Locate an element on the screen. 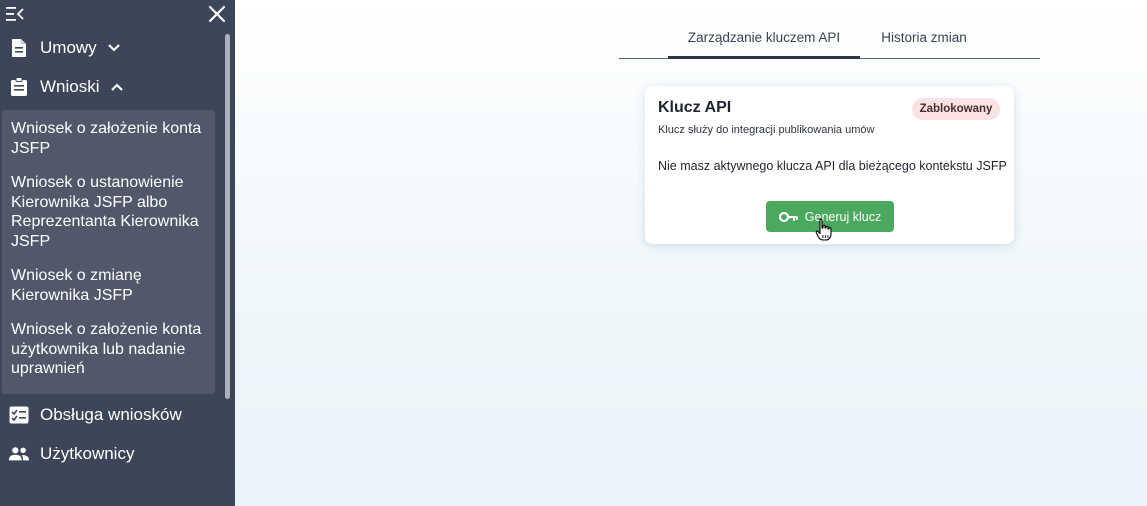 The height and width of the screenshot is (506, 1147). tab-bar: Zarządzanie kluczem API Historia zmian is located at coordinates (829, 39).